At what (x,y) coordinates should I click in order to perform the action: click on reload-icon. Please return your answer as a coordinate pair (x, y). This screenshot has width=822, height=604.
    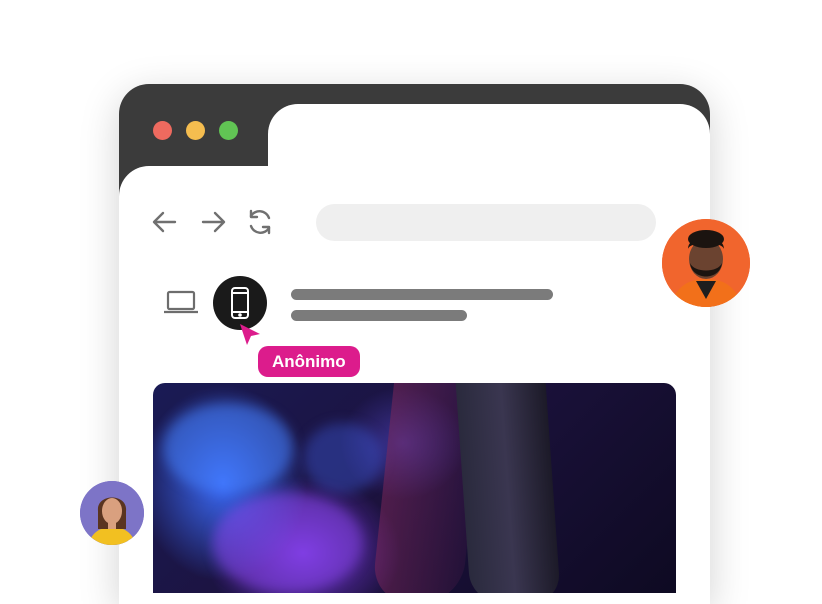
    Looking at the image, I should click on (260, 222).